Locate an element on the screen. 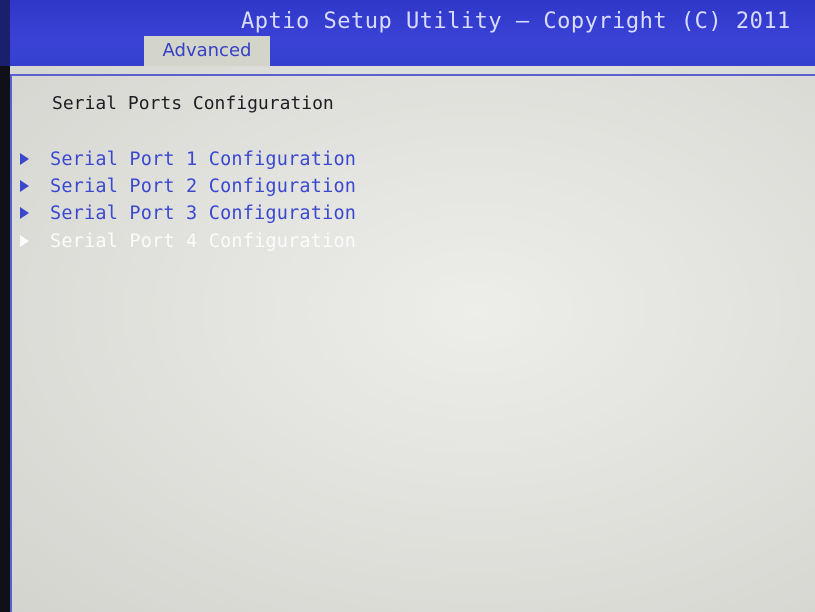 The height and width of the screenshot is (612, 815). menu-item-label: Serial Port 2 Configuration is located at coordinates (203, 186).